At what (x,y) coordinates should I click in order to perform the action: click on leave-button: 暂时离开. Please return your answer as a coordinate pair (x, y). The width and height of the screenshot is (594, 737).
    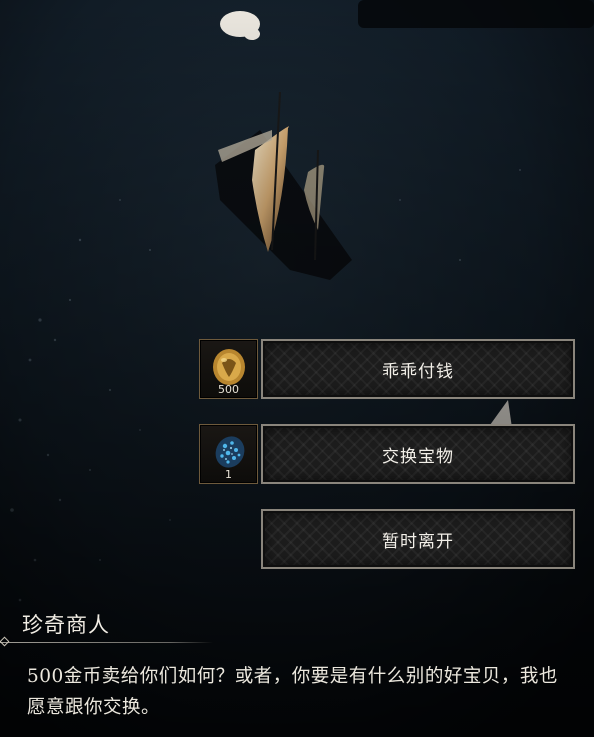
    Looking at the image, I should click on (418, 539).